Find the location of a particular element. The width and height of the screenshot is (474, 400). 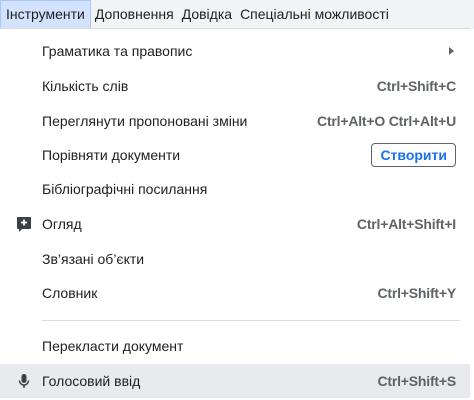

menu-item-shortcut: Ctrl+Shift+S is located at coordinates (416, 381).